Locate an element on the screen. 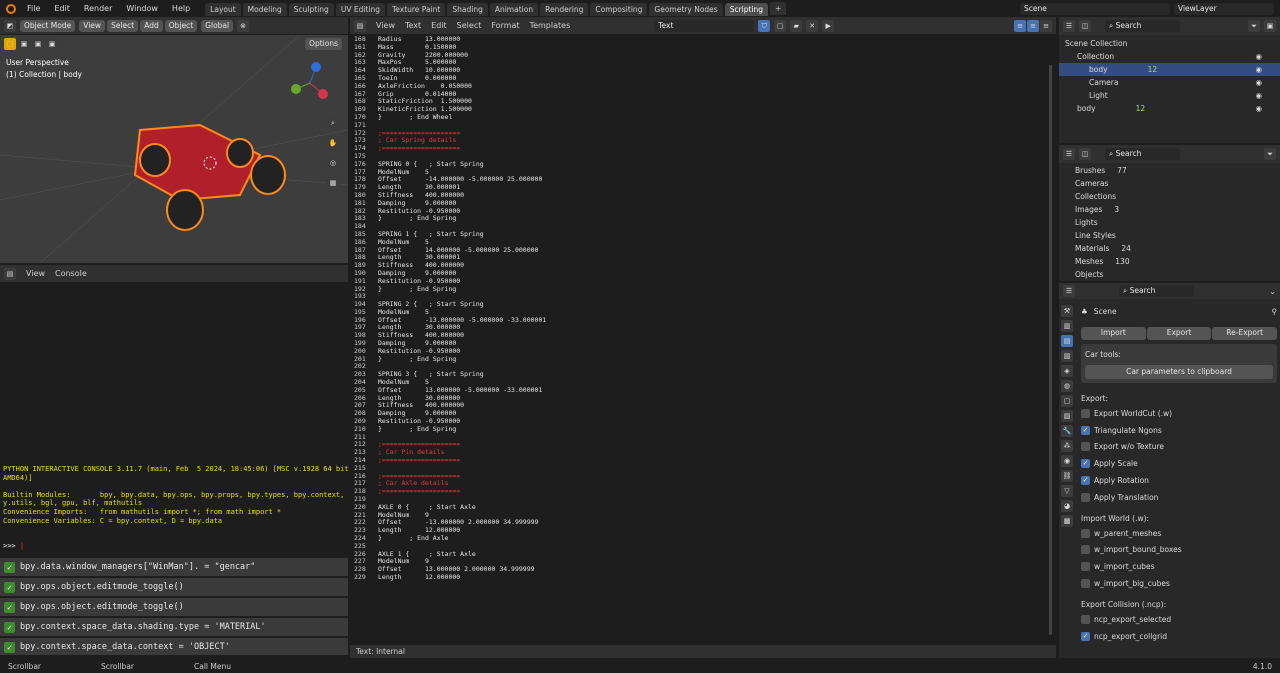  world-tab-icon: ◍ is located at coordinates (1067, 386).